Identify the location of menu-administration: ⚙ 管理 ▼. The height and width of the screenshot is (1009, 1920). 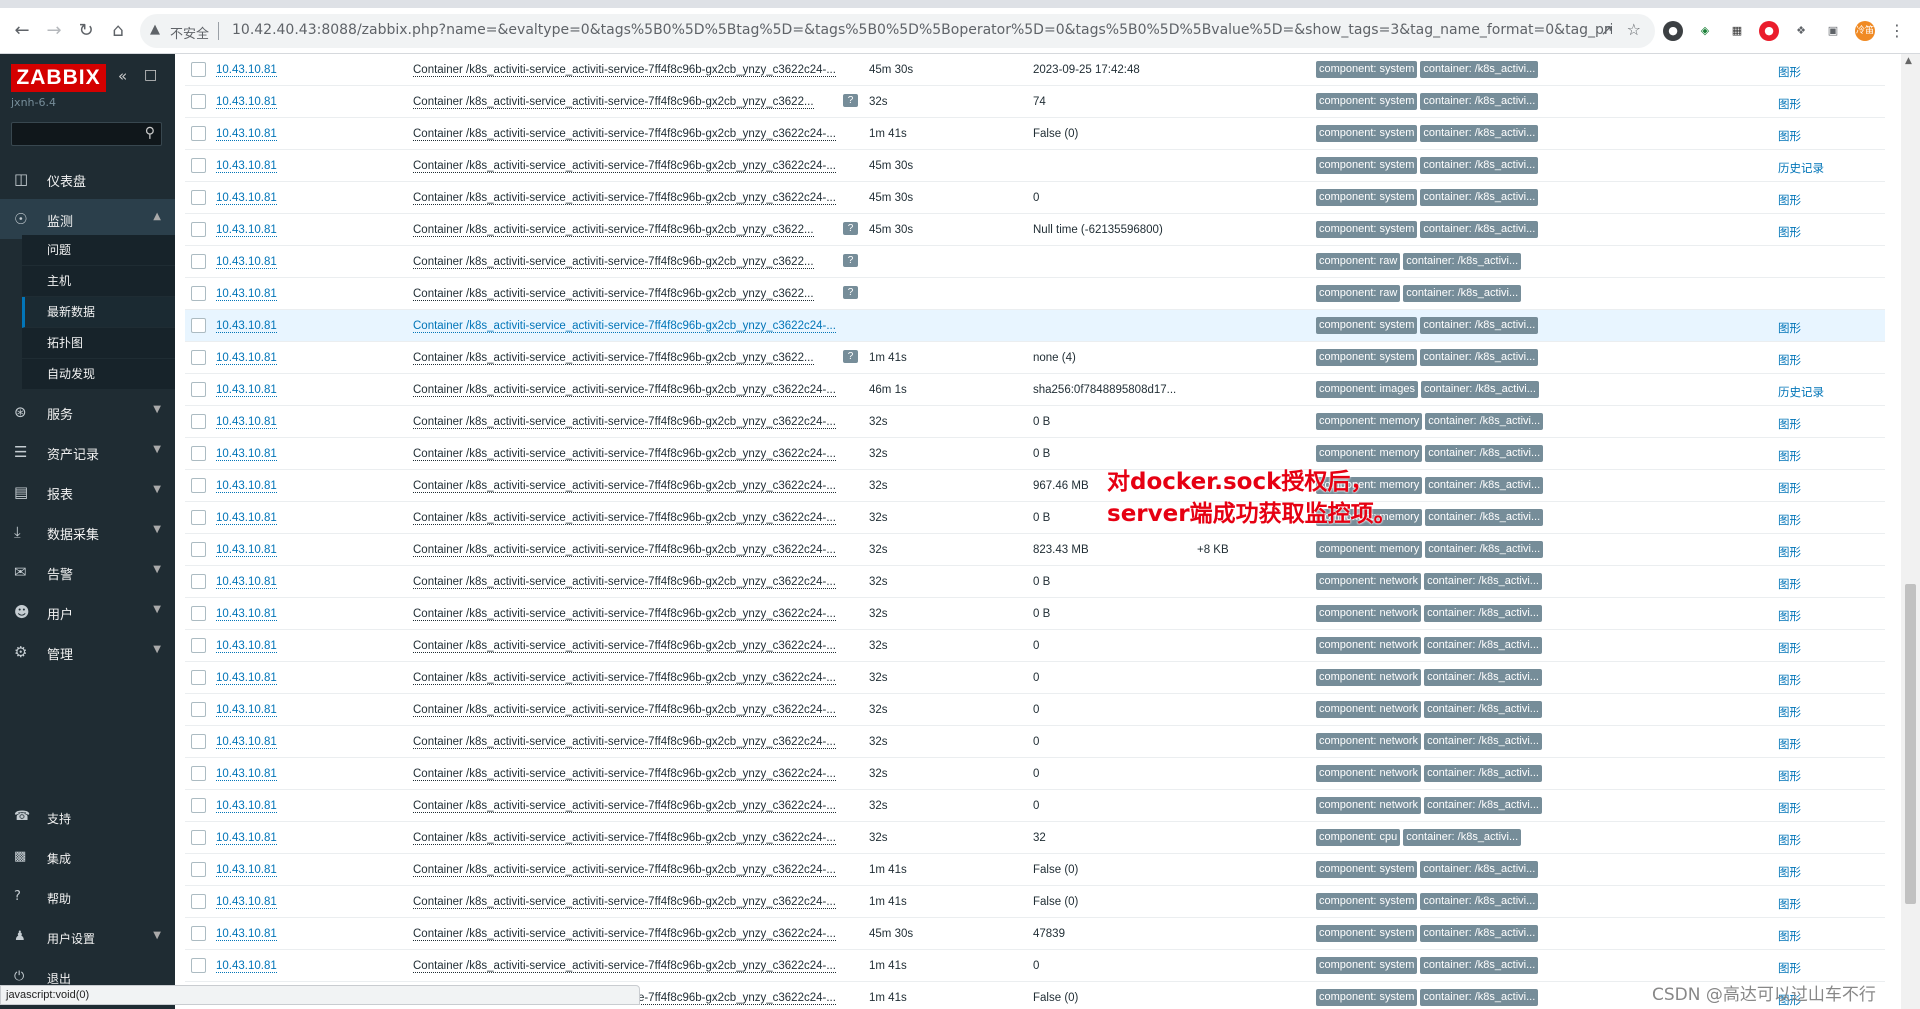
(87, 652).